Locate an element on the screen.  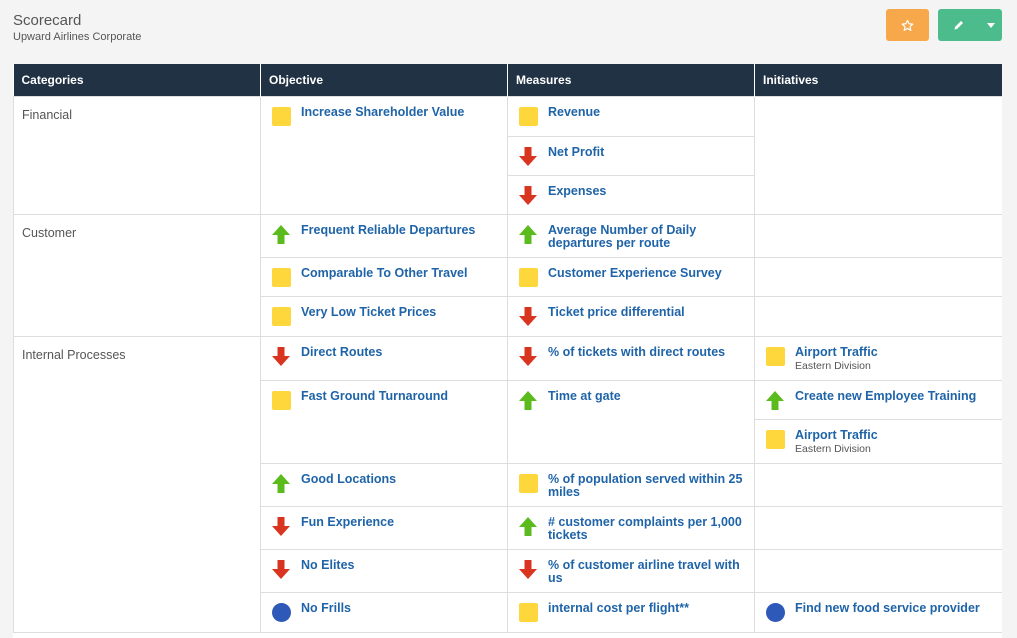
measure-cell: Customer Experience Survey is located at coordinates (631, 276).